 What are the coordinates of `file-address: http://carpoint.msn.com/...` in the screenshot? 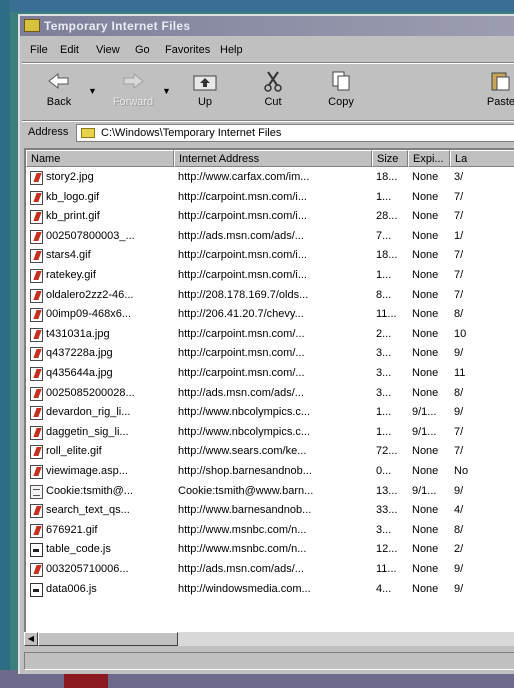 It's located at (241, 353).